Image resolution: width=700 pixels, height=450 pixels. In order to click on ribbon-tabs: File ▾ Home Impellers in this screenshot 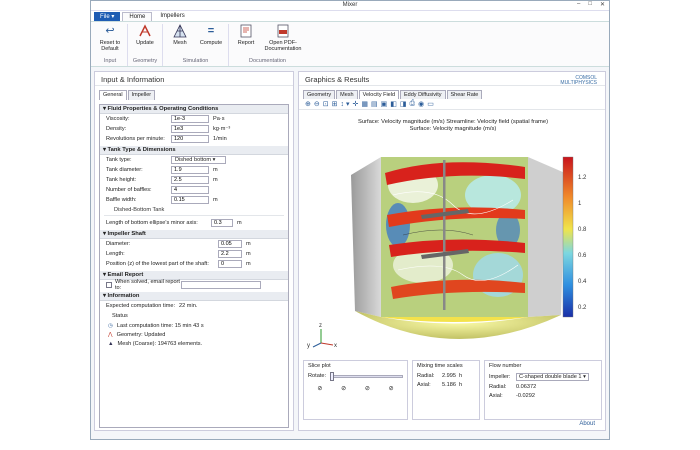, I will do `click(350, 16)`.